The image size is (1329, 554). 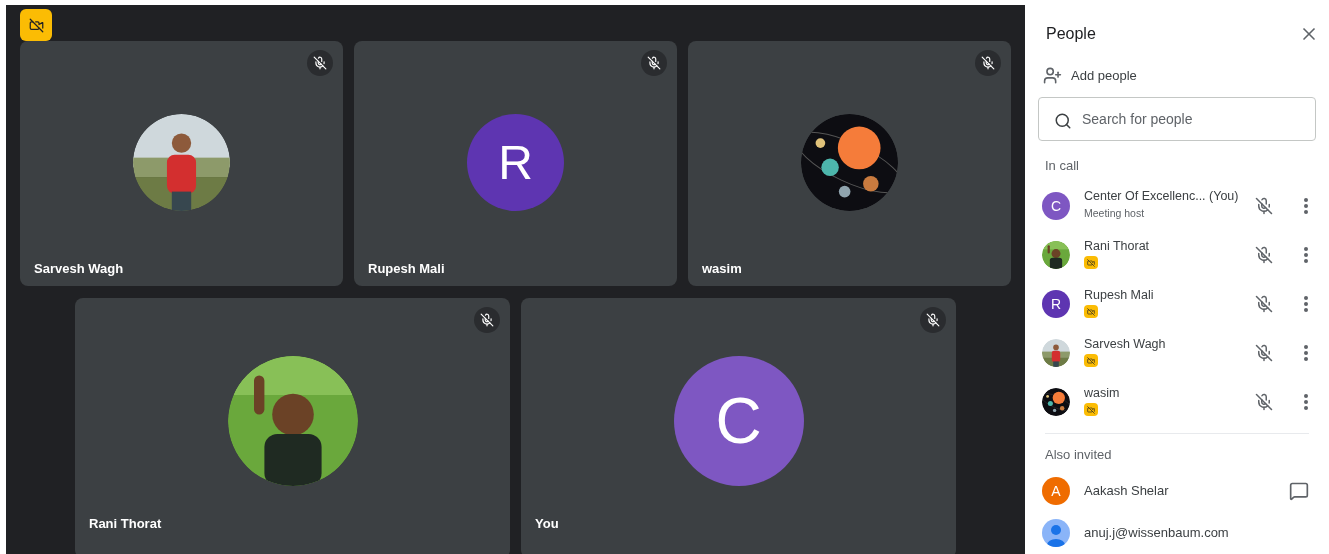 I want to click on camera-off-button, so click(x=36, y=25).